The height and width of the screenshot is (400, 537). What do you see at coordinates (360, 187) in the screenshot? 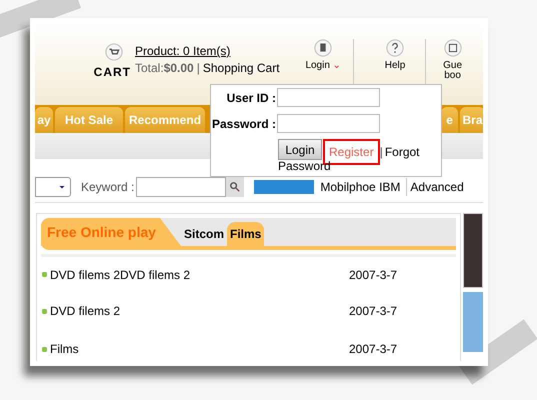
I see `hot-keyword-link: Mobilphoe IBM` at bounding box center [360, 187].